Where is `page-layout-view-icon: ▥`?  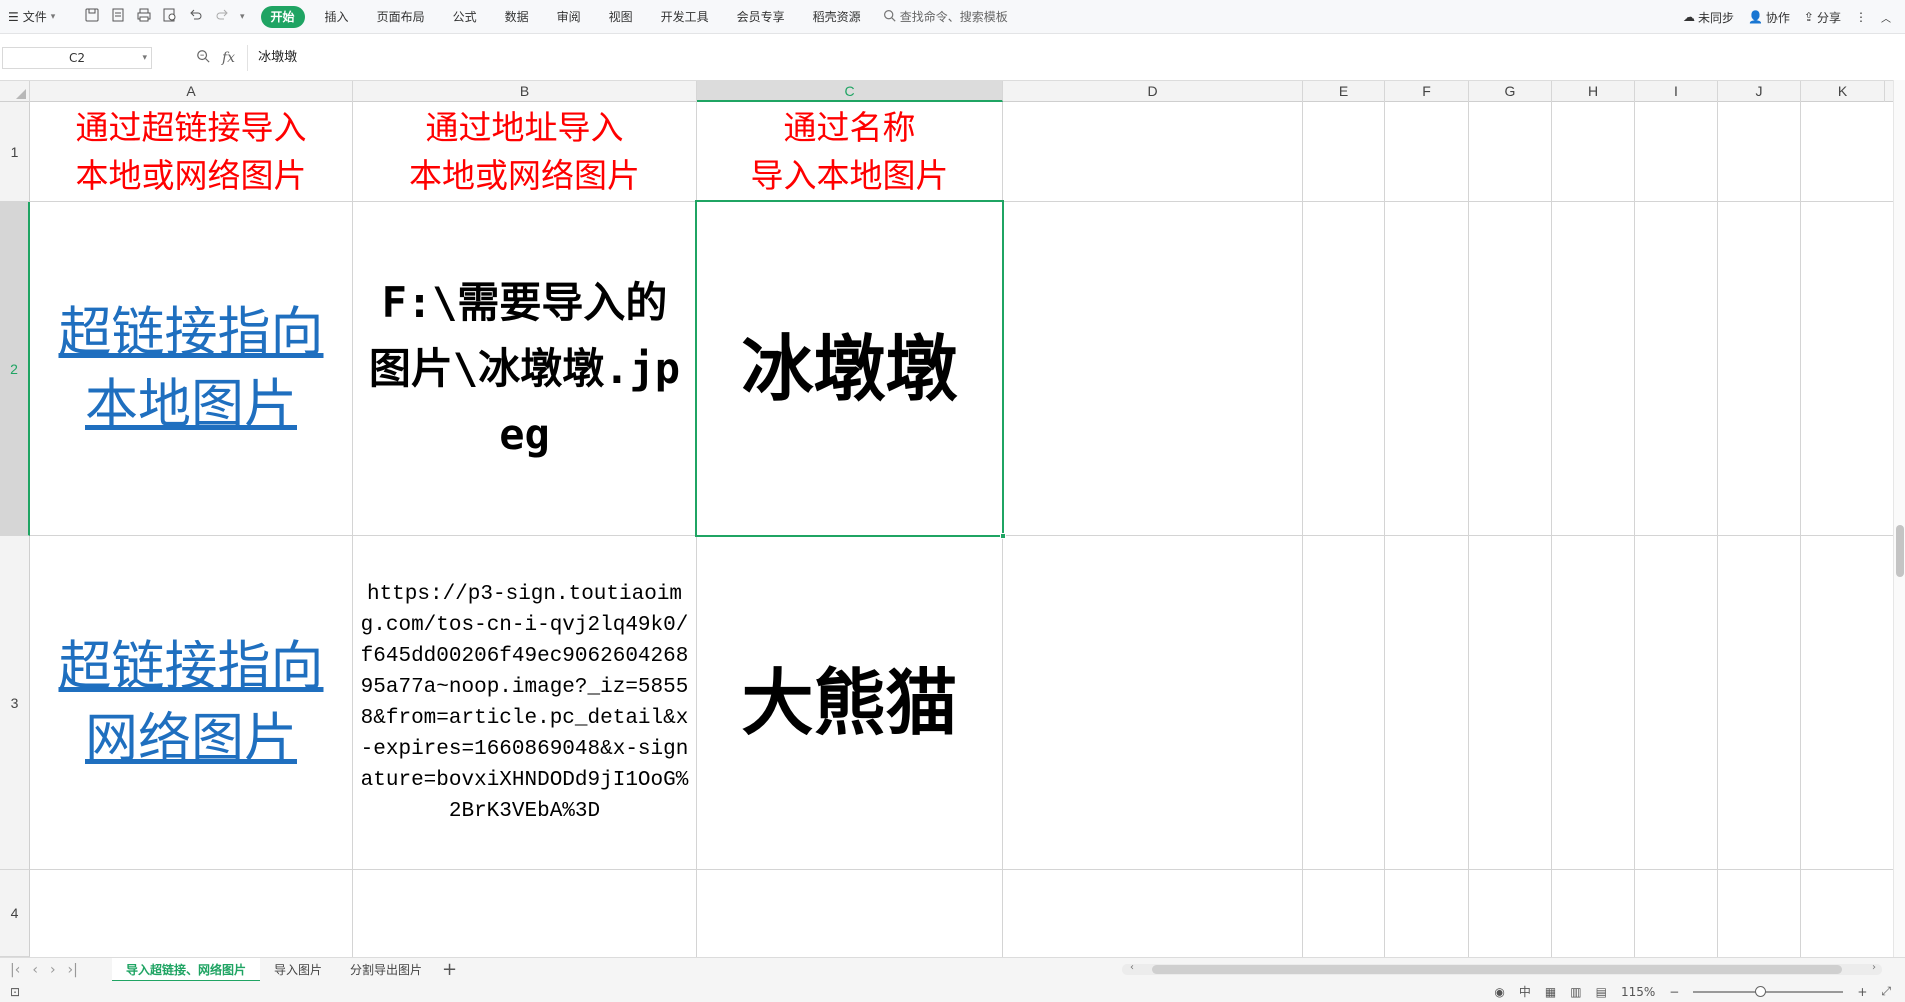
page-layout-view-icon: ▥ is located at coordinates (1575, 992).